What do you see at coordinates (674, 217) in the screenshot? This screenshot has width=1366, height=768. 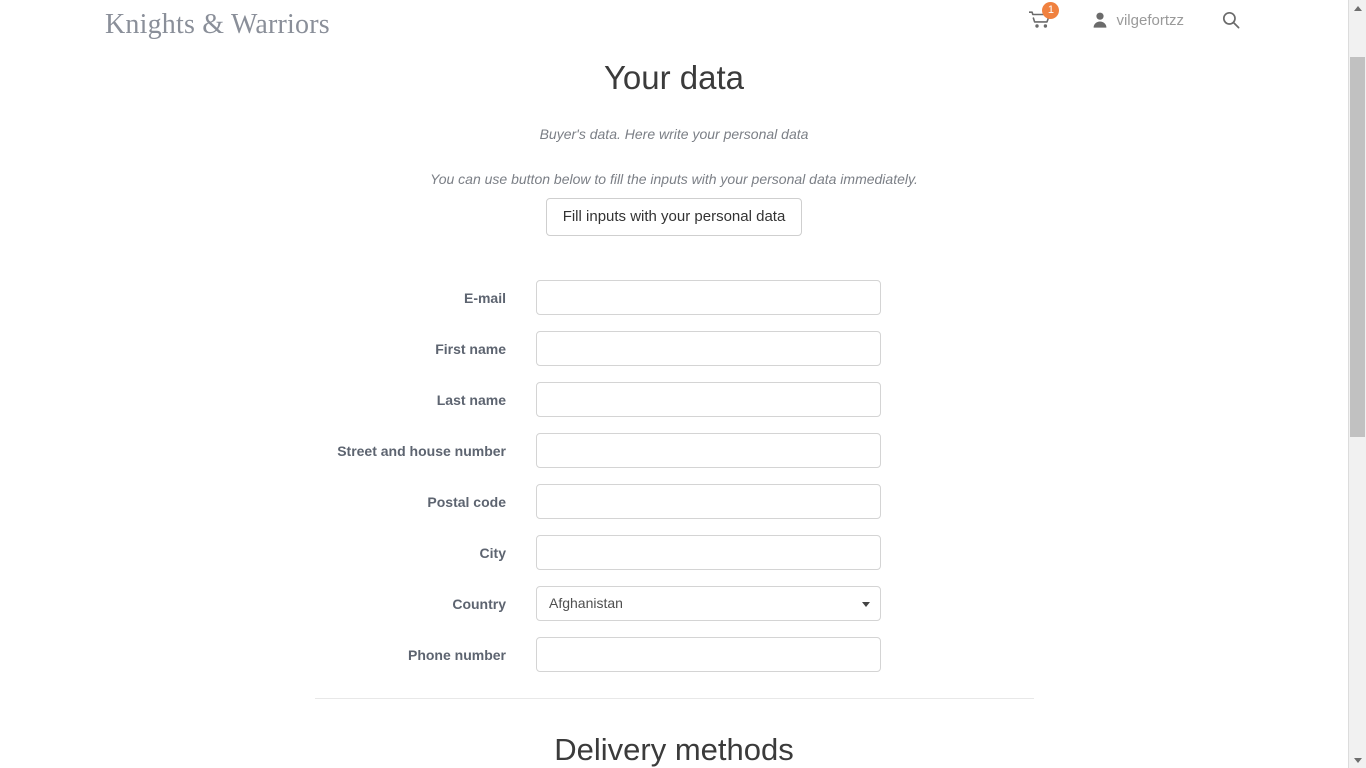 I see `fill-inputs-button: Fill inputs with your personal data` at bounding box center [674, 217].